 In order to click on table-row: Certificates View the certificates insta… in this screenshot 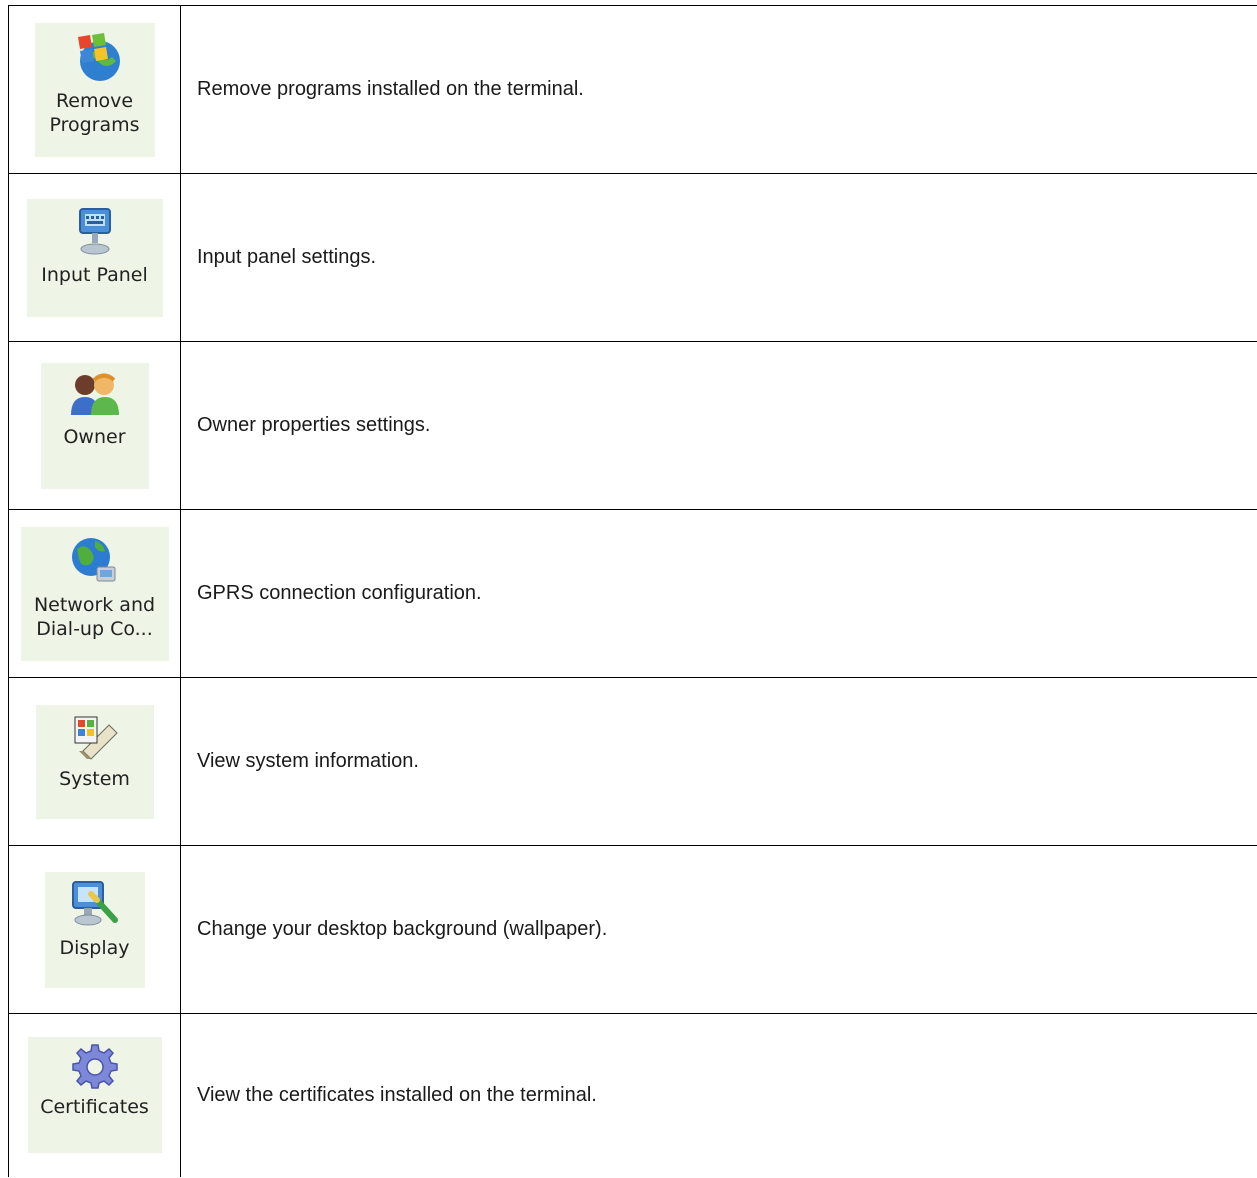, I will do `click(632, 1095)`.